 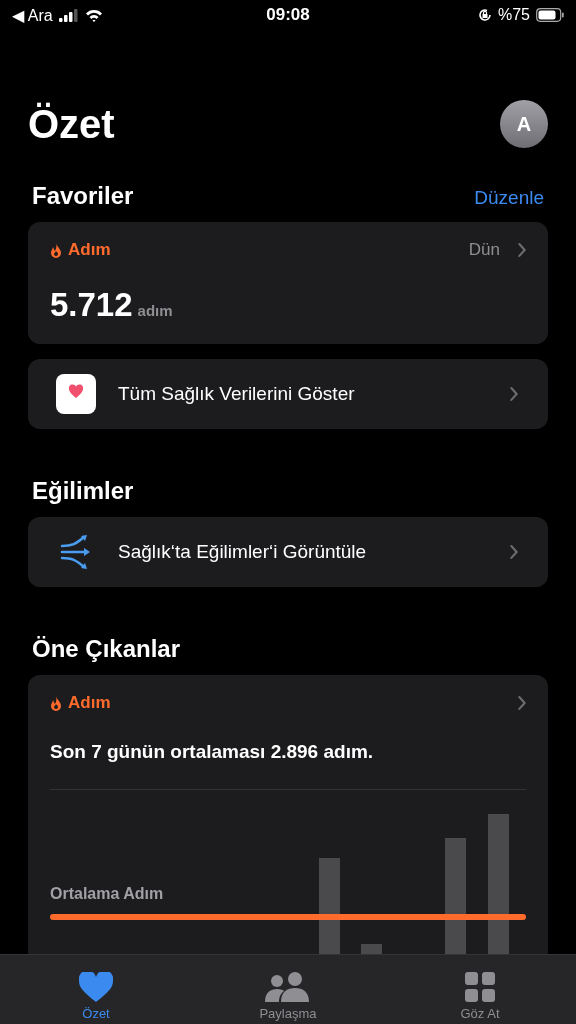 What do you see at coordinates (155, 310) in the screenshot?
I see `metric-unit: adım` at bounding box center [155, 310].